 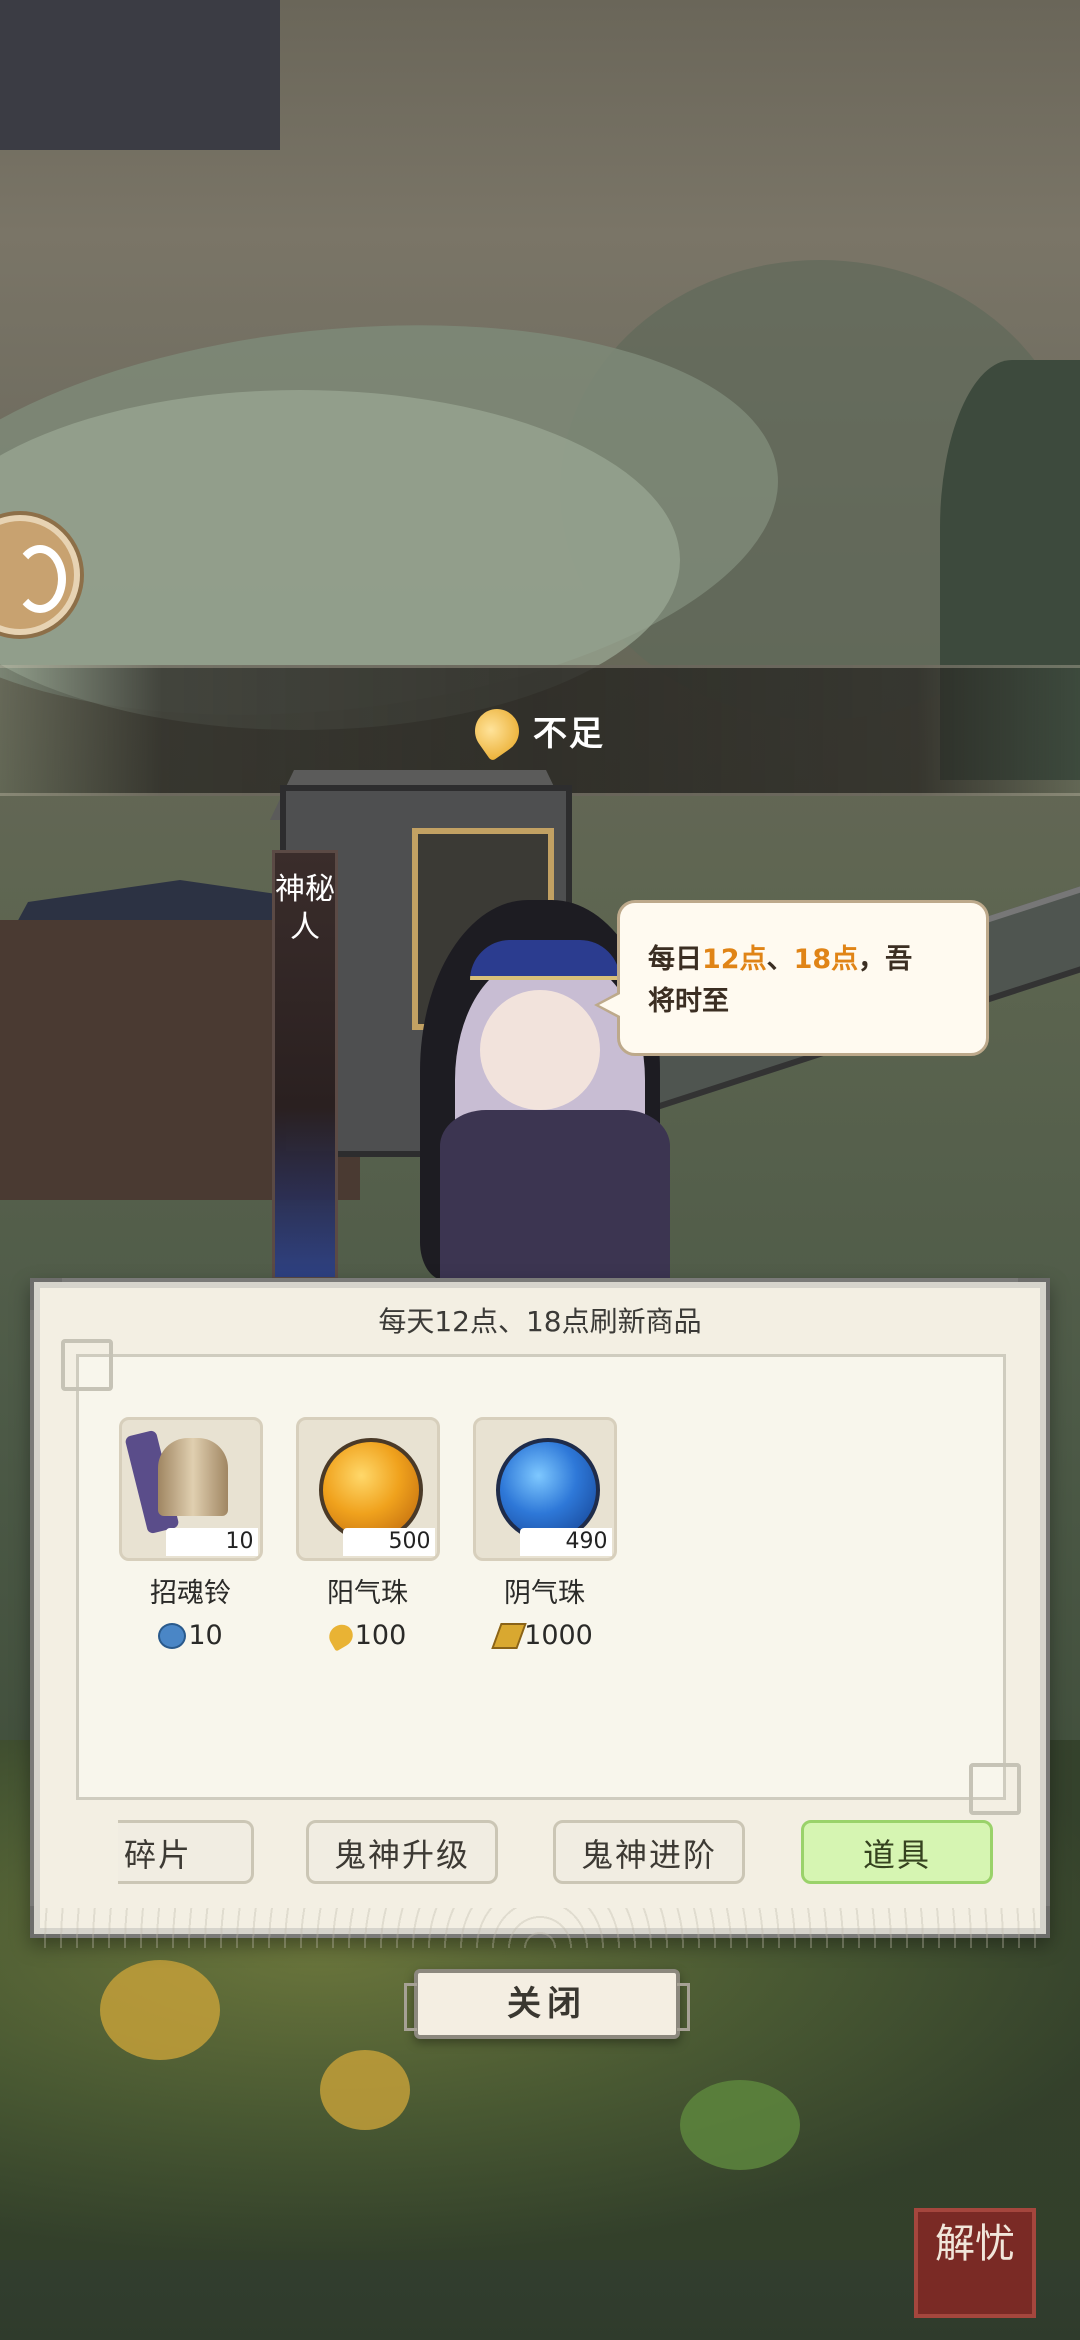 I want to click on npc-name-sign: 神秘人, so click(x=305, y=1065).